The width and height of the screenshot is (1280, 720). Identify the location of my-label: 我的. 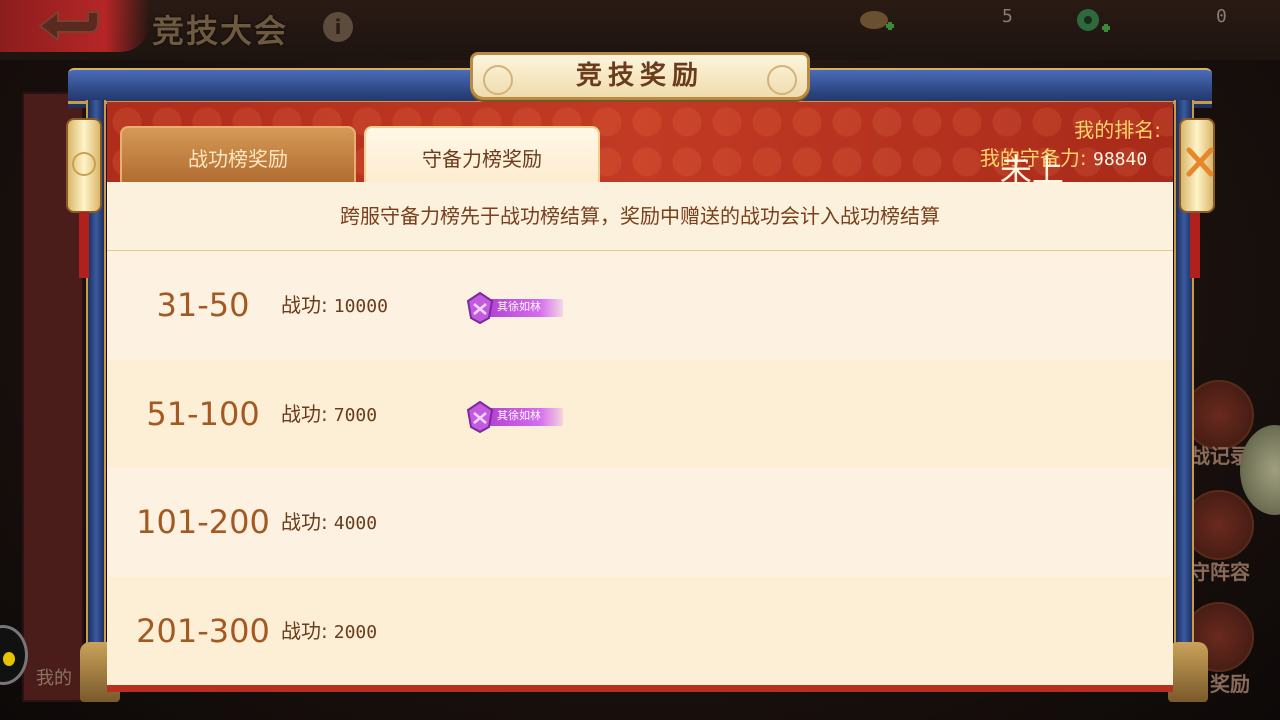
(54, 678).